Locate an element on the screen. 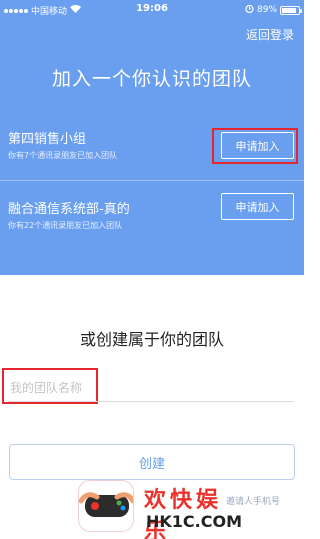 This screenshot has height=539, width=320. back-to-login-link: 返回登录 is located at coordinates (270, 34).